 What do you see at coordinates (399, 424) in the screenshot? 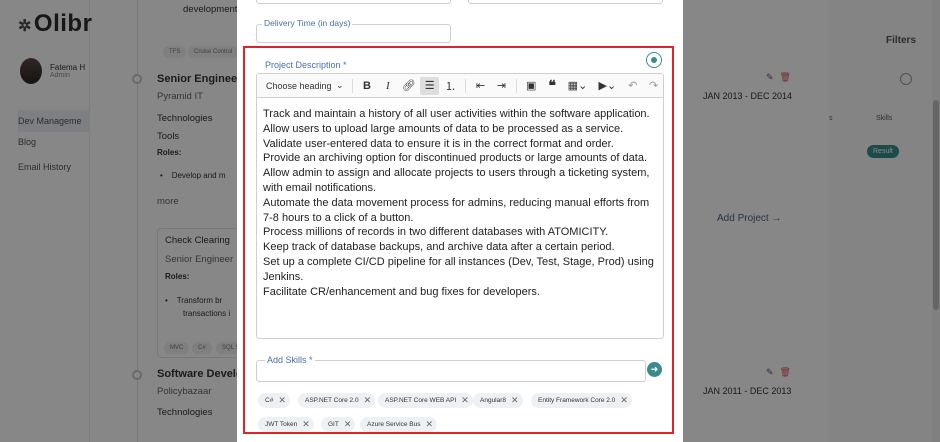
I see `skill-chip: Azure Service Bus ✕` at bounding box center [399, 424].